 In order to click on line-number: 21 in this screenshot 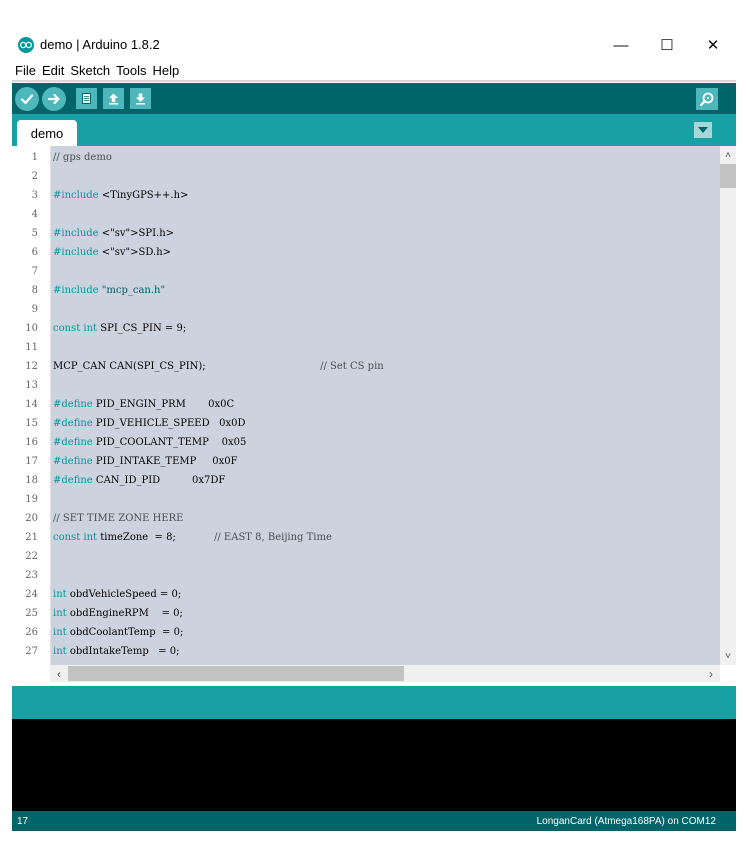, I will do `click(31, 537)`.